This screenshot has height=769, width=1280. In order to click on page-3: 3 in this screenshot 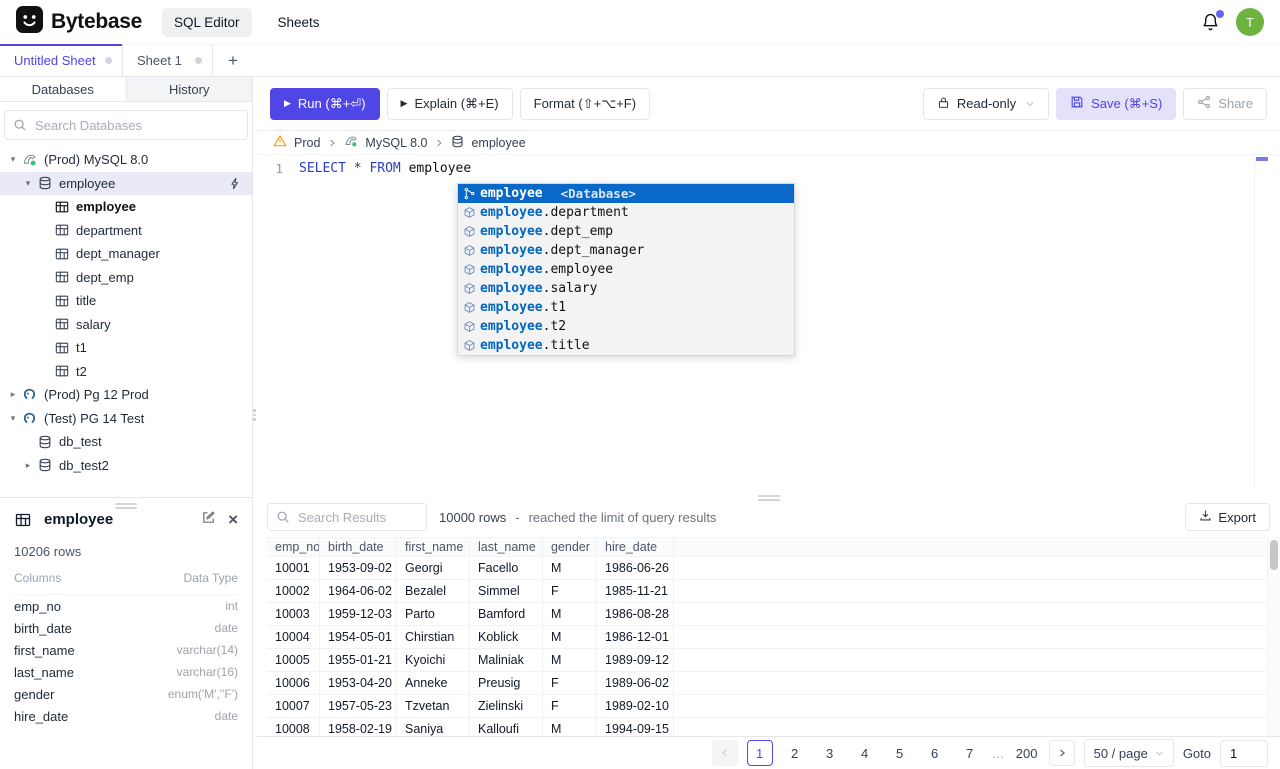, I will do `click(830, 753)`.